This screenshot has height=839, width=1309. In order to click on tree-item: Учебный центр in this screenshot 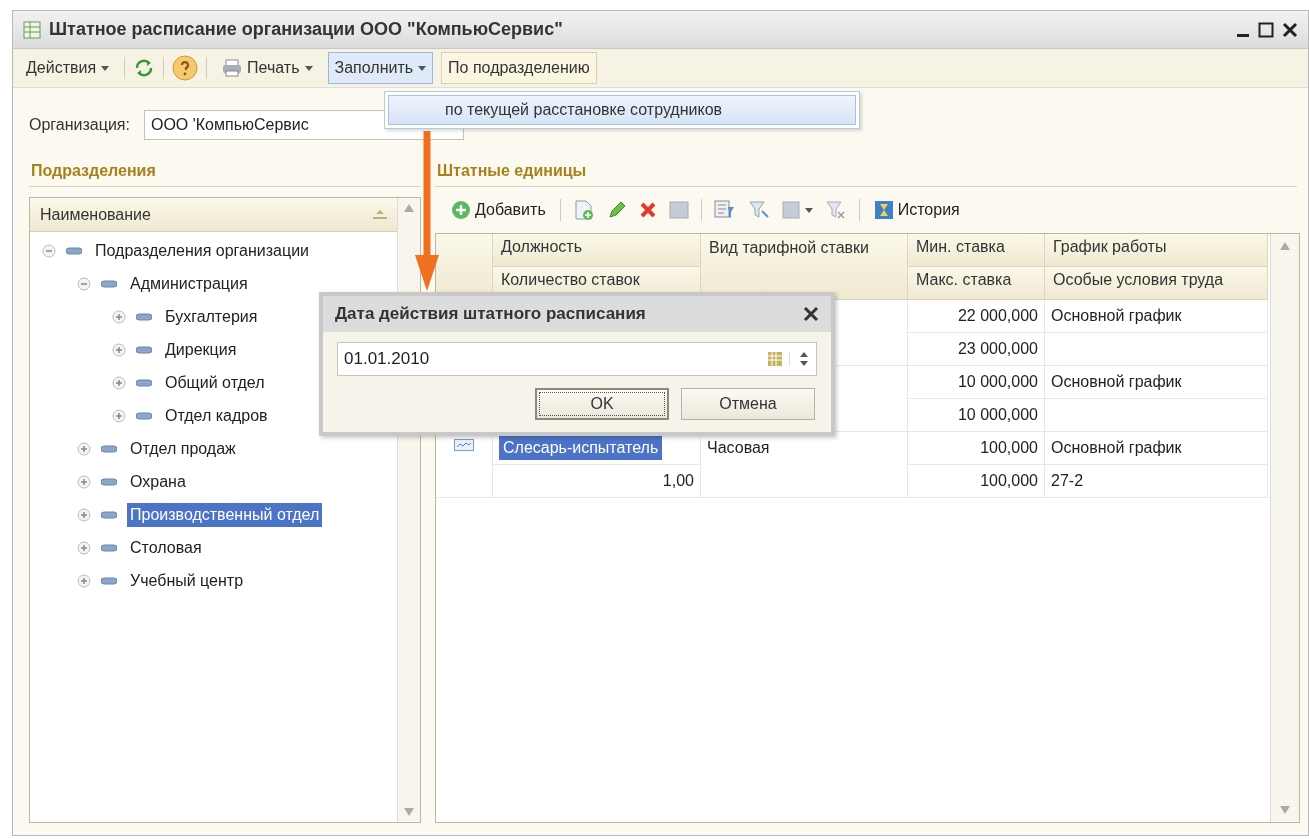, I will do `click(187, 580)`.